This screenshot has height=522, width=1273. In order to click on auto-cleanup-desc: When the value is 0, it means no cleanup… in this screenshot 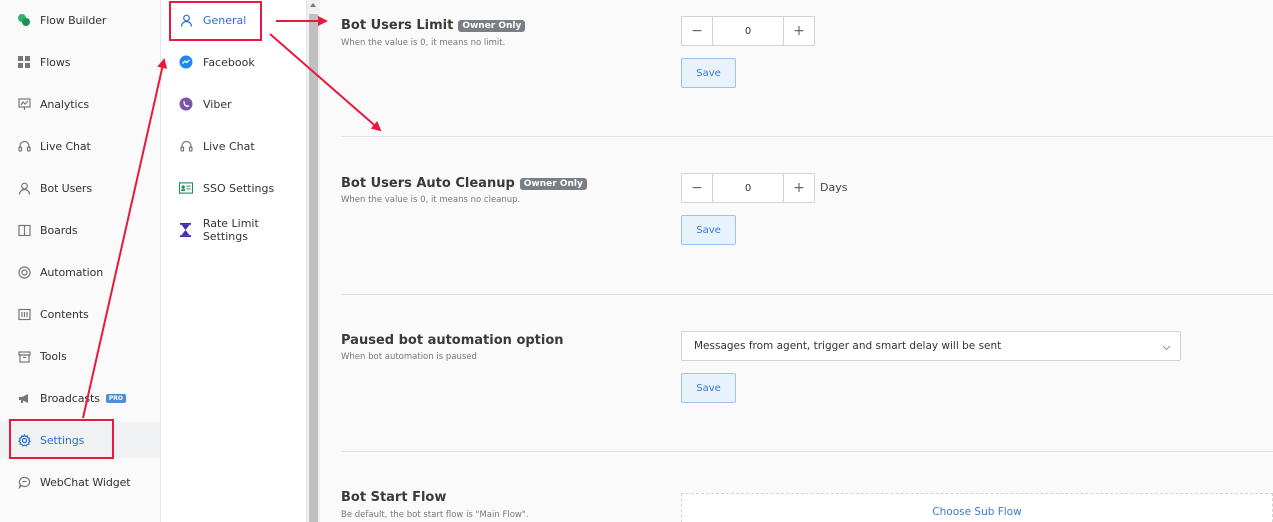, I will do `click(431, 200)`.